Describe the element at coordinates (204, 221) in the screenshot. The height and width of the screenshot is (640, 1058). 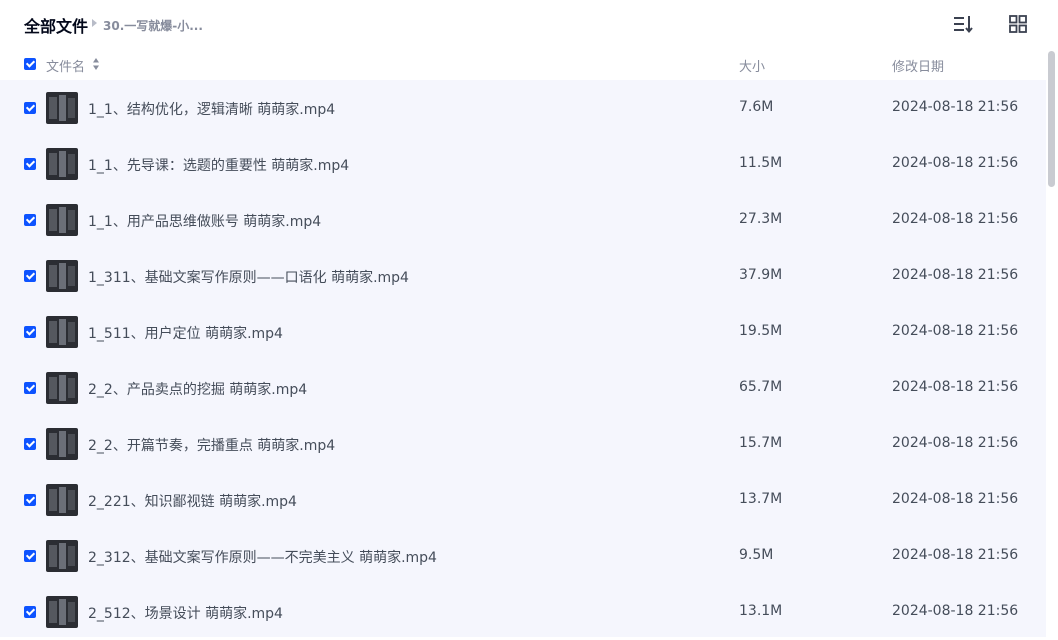
I see `file-name: 1_1、用产品思维做账号 萌萌家.mp4` at that location.